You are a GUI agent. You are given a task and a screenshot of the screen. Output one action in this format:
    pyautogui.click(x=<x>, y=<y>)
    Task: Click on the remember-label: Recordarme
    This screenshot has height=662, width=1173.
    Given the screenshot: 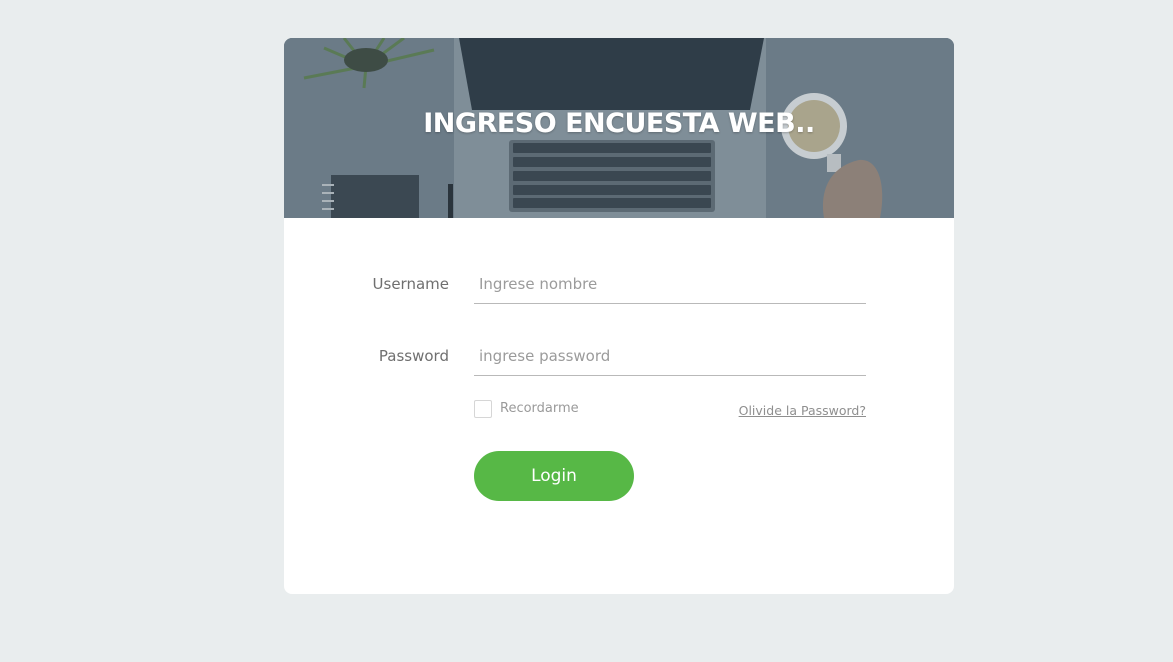 What is the action you would take?
    pyautogui.click(x=539, y=408)
    